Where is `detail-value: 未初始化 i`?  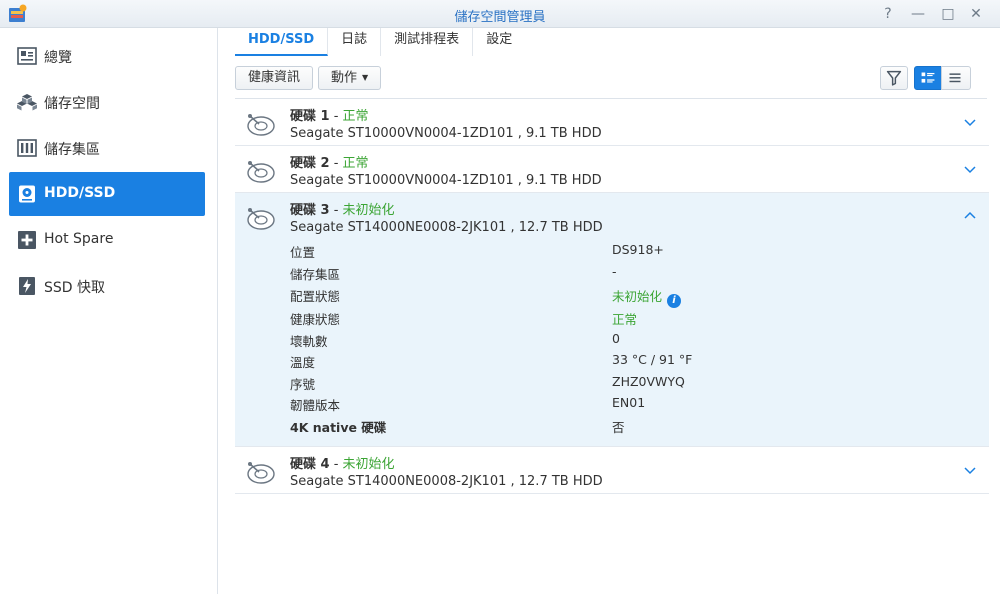
detail-value: 未初始化 i is located at coordinates (647, 297).